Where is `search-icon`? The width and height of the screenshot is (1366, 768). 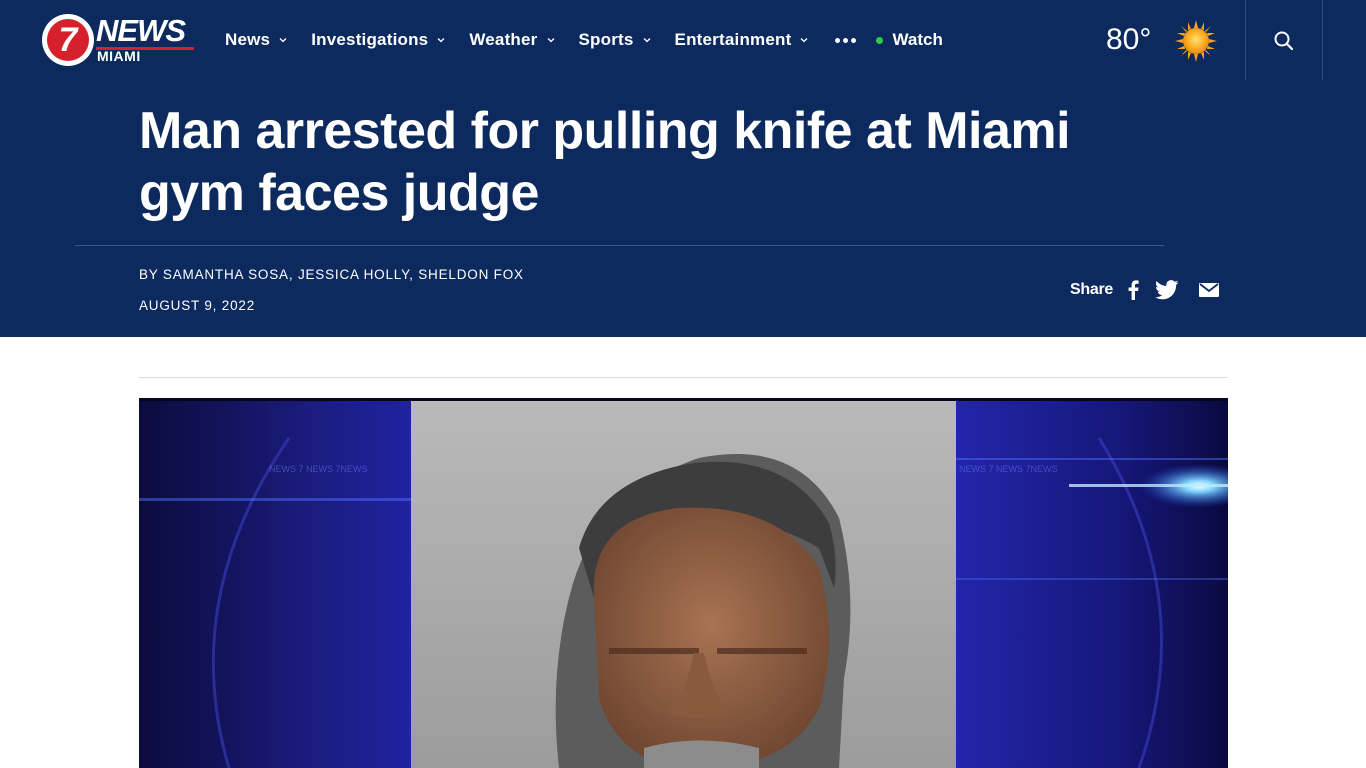
search-icon is located at coordinates (1284, 41).